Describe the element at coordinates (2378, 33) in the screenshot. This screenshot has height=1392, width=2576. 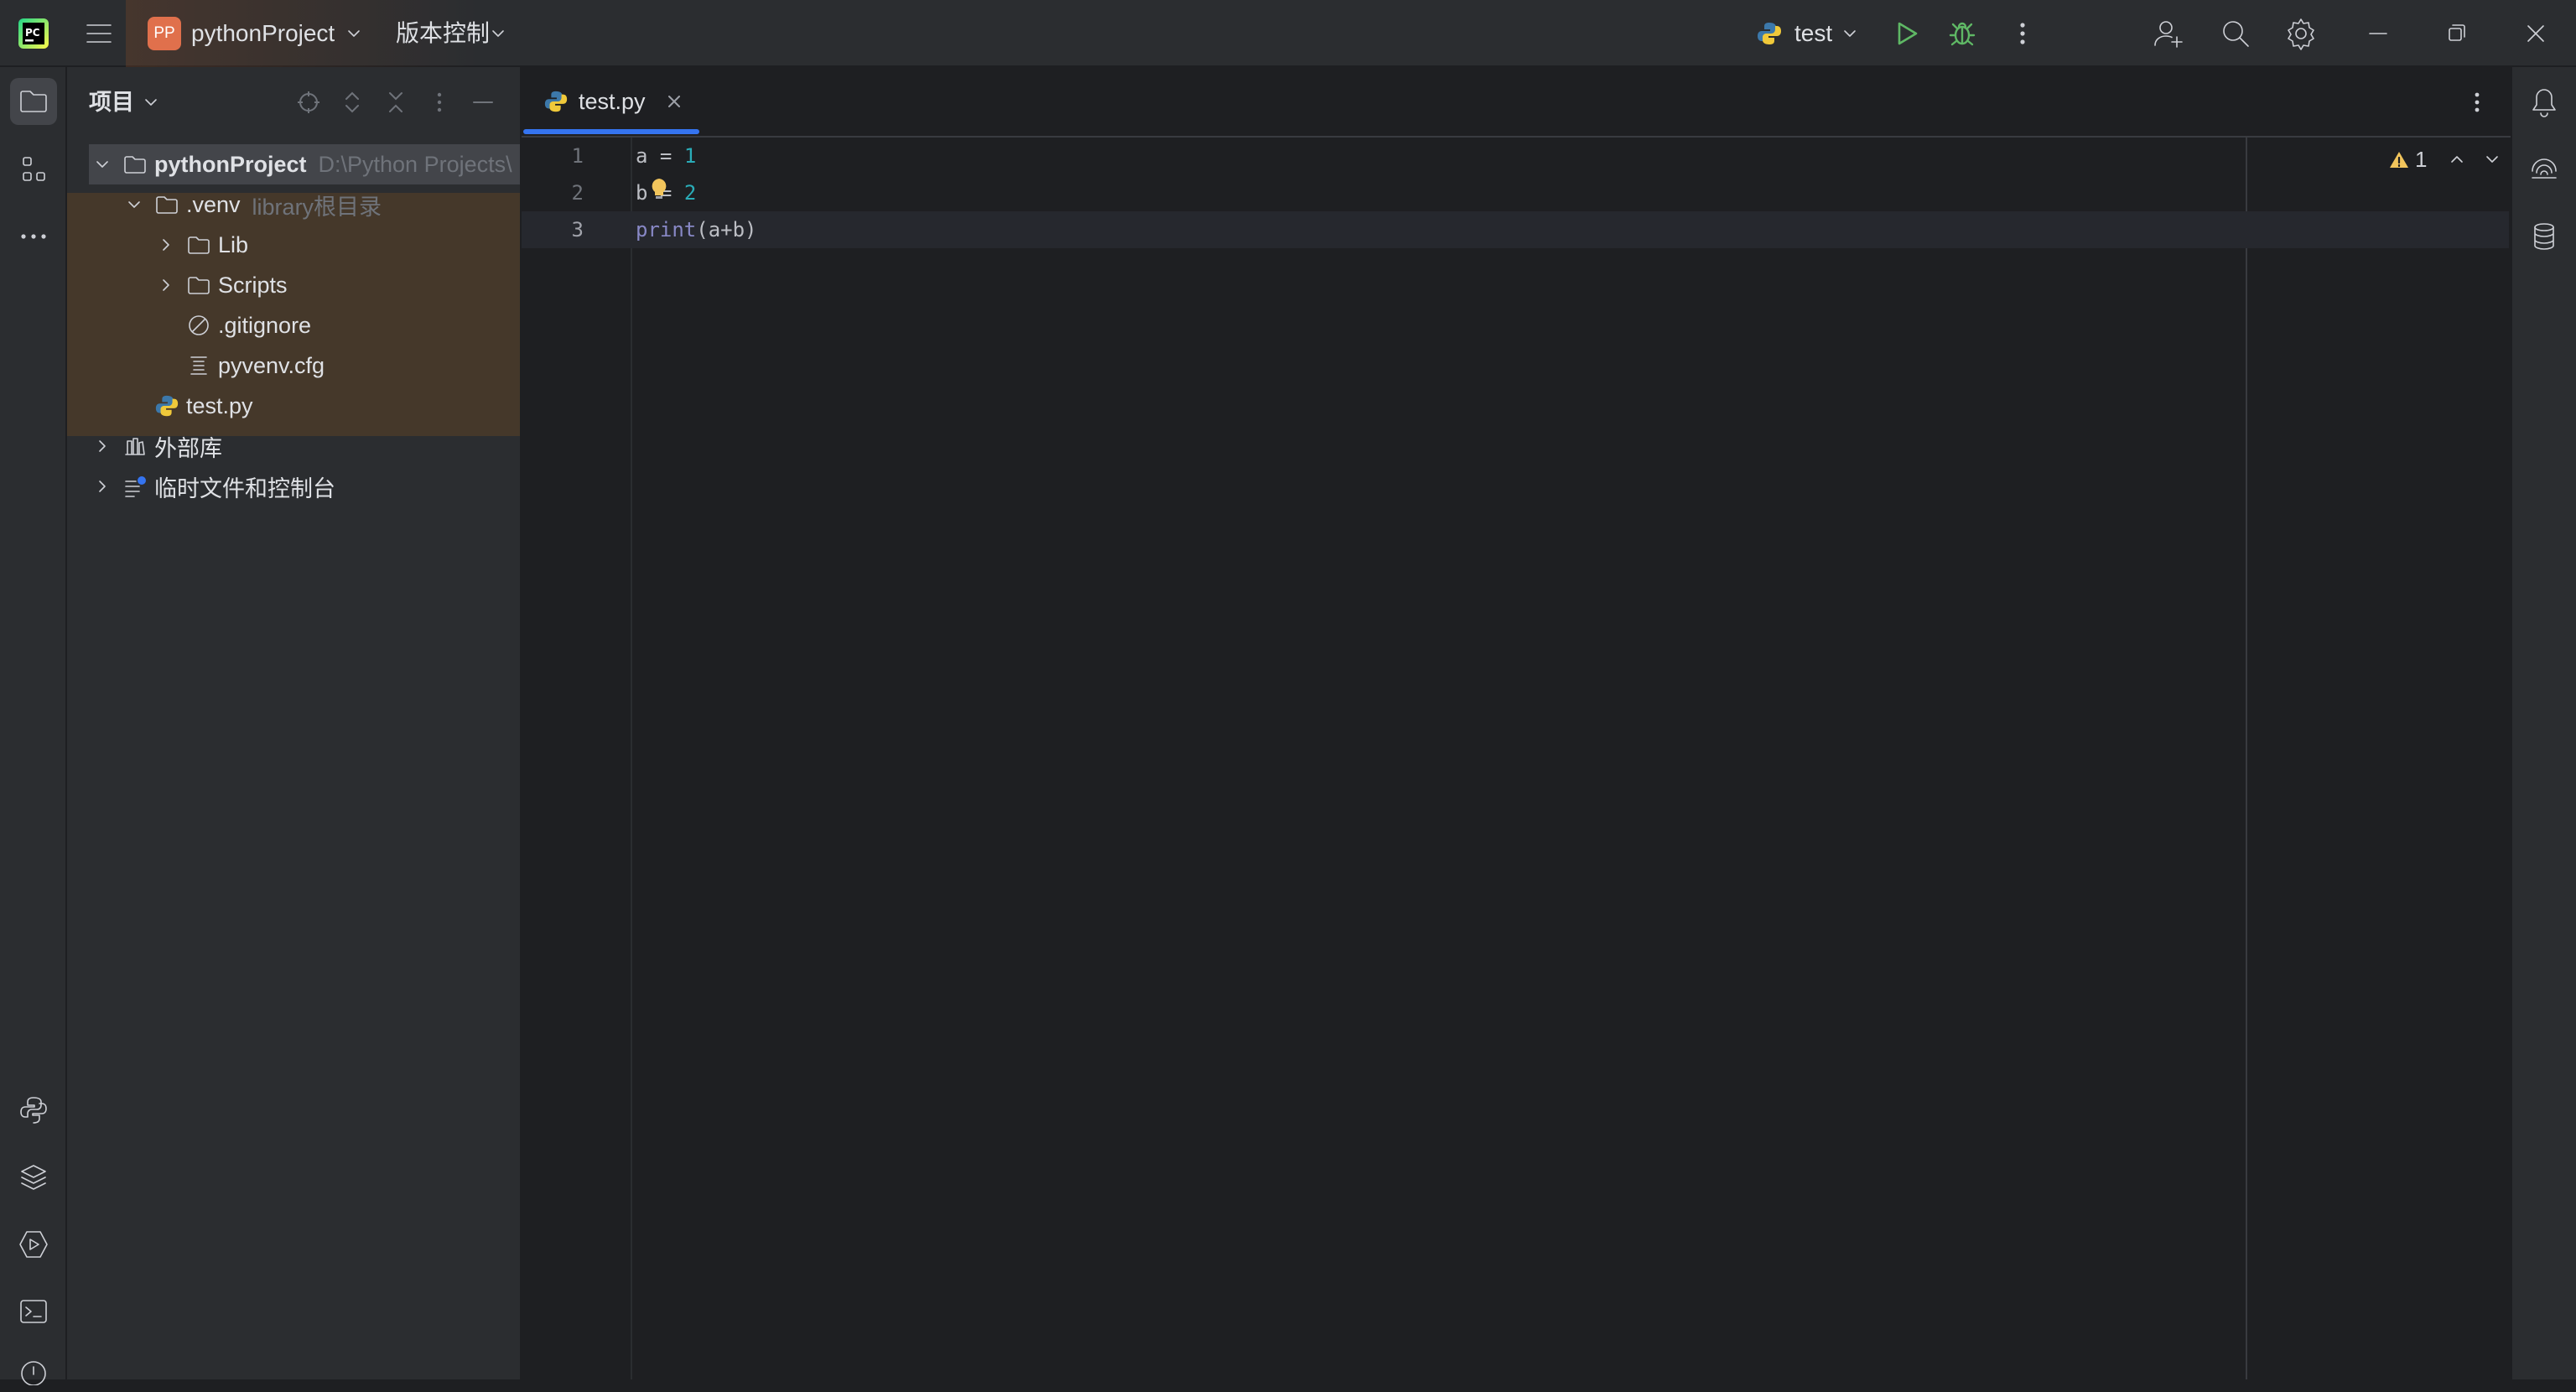
I see `minimize-icon` at that location.